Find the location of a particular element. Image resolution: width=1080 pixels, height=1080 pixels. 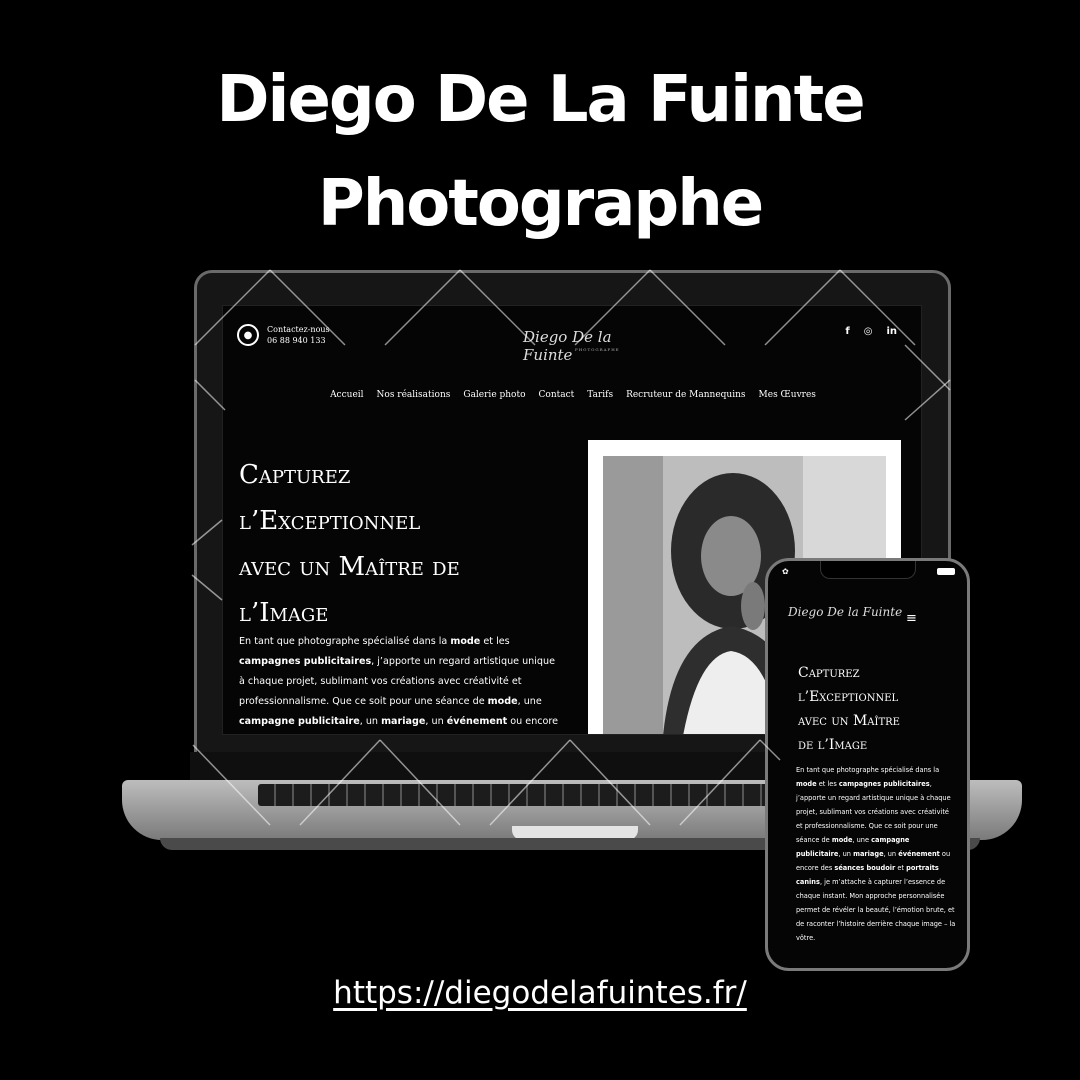

facebook-icon: f is located at coordinates (847, 331).